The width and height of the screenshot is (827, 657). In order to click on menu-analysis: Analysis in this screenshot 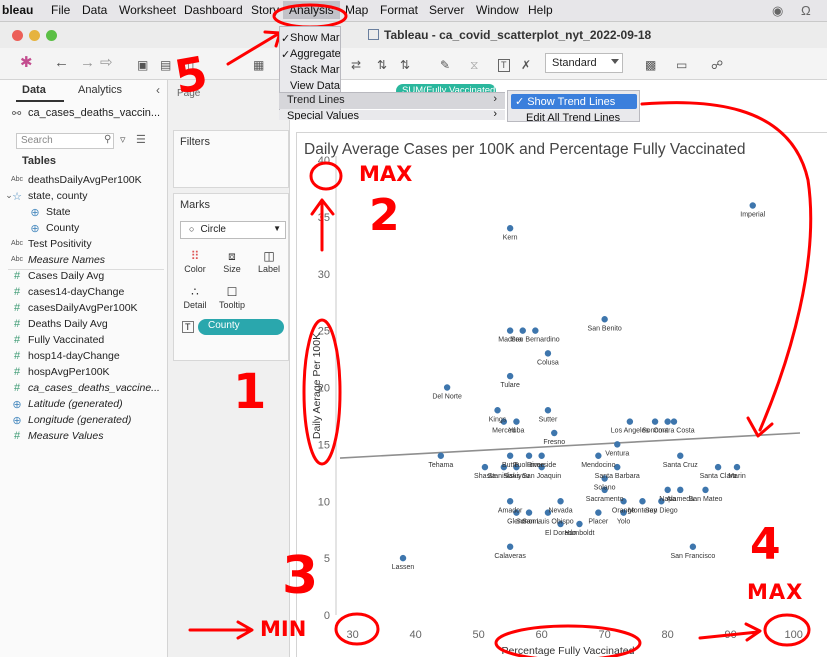, I will do `click(311, 10)`.